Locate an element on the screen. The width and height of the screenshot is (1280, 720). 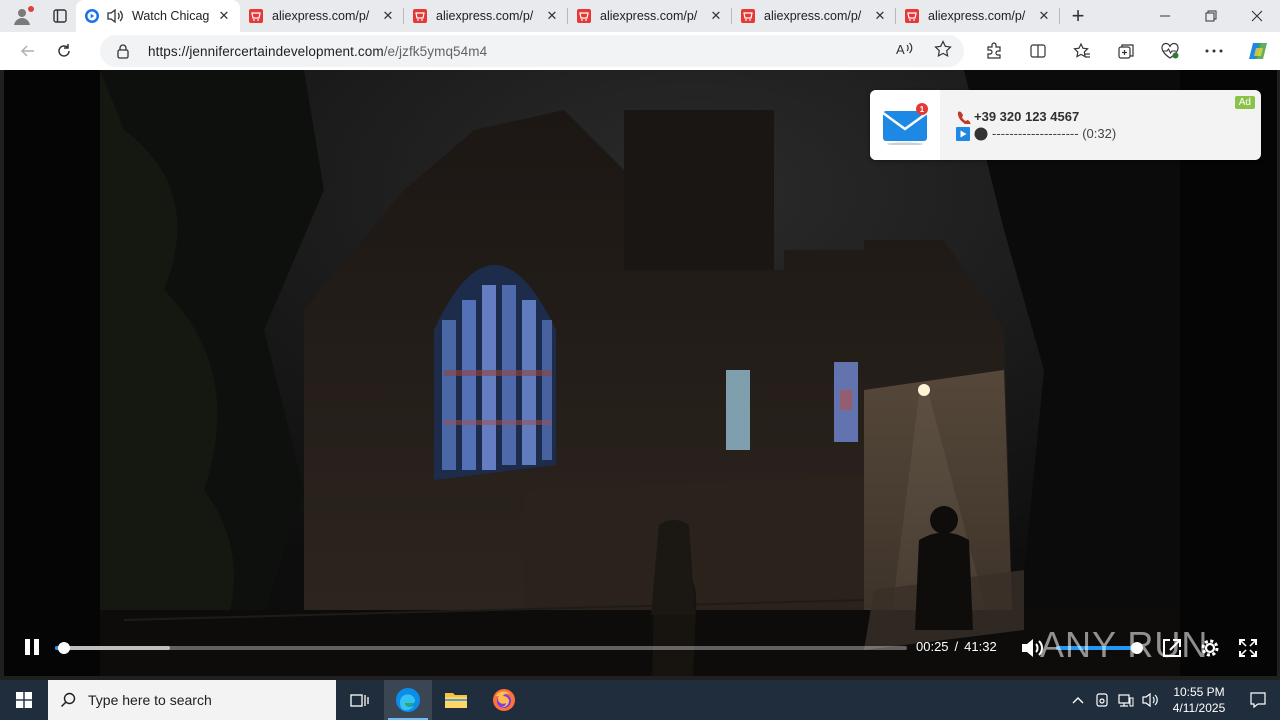
copilot-button is located at coordinates (1258, 51).